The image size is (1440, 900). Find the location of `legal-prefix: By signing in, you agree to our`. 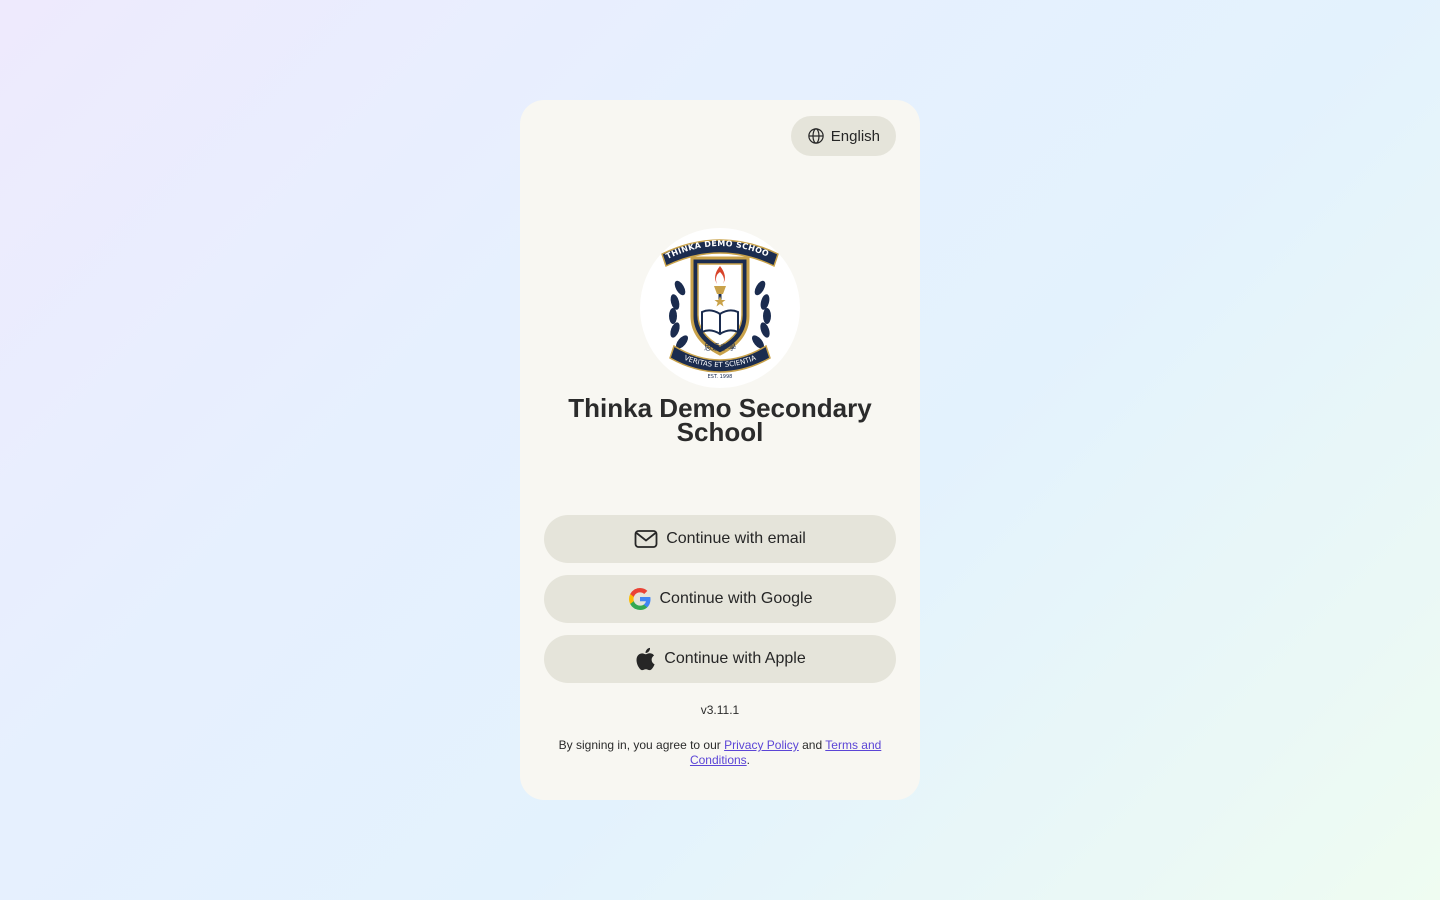

legal-prefix: By signing in, you agree to our is located at coordinates (641, 745).